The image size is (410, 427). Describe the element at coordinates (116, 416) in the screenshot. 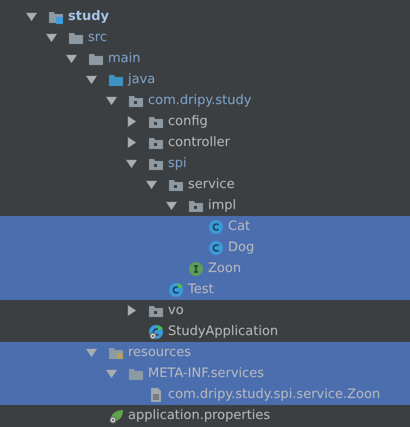

I see `leaf-icon` at that location.